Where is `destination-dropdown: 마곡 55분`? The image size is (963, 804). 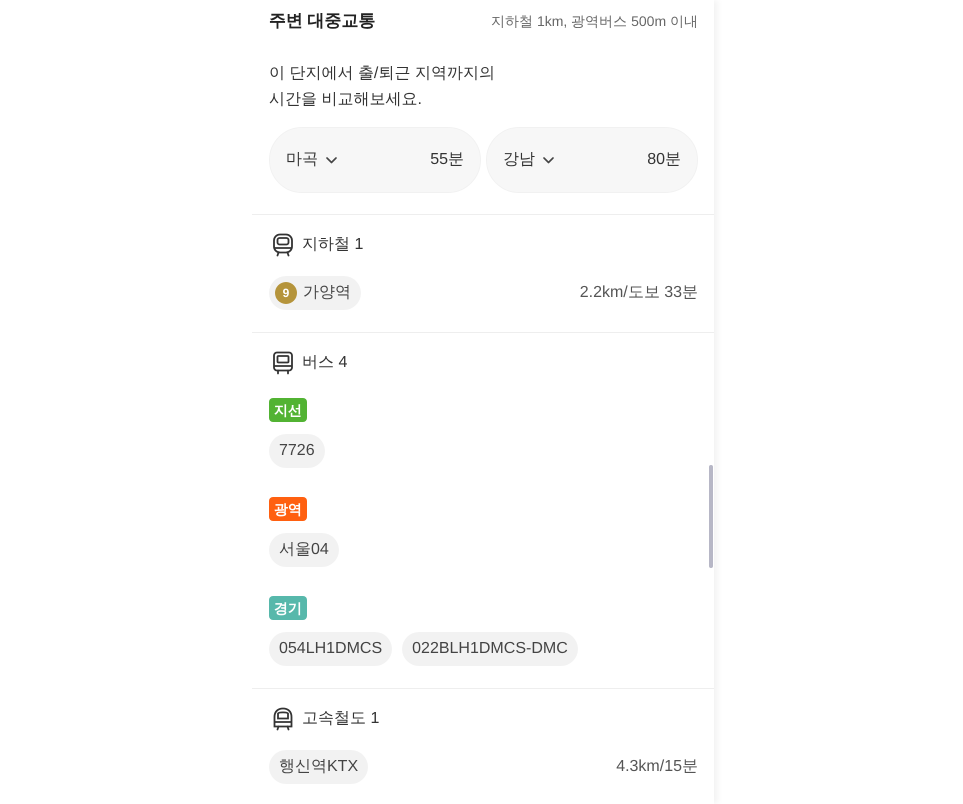
destination-dropdown: 마곡 55분 is located at coordinates (375, 160).